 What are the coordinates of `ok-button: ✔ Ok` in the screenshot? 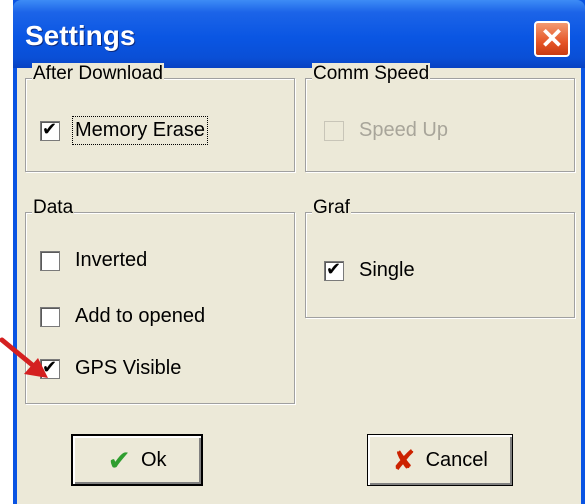 It's located at (137, 460).